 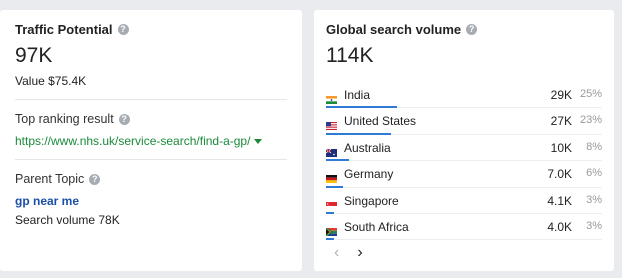 What do you see at coordinates (464, 95) in the screenshot?
I see `country-row: India 29K 25%` at bounding box center [464, 95].